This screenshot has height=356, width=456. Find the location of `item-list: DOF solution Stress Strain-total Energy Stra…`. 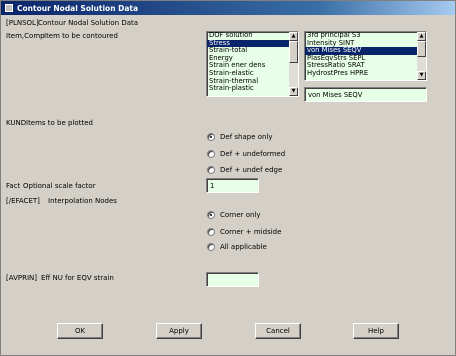

item-list: DOF solution Stress Strain-total Energy Stra… is located at coordinates (252, 62).